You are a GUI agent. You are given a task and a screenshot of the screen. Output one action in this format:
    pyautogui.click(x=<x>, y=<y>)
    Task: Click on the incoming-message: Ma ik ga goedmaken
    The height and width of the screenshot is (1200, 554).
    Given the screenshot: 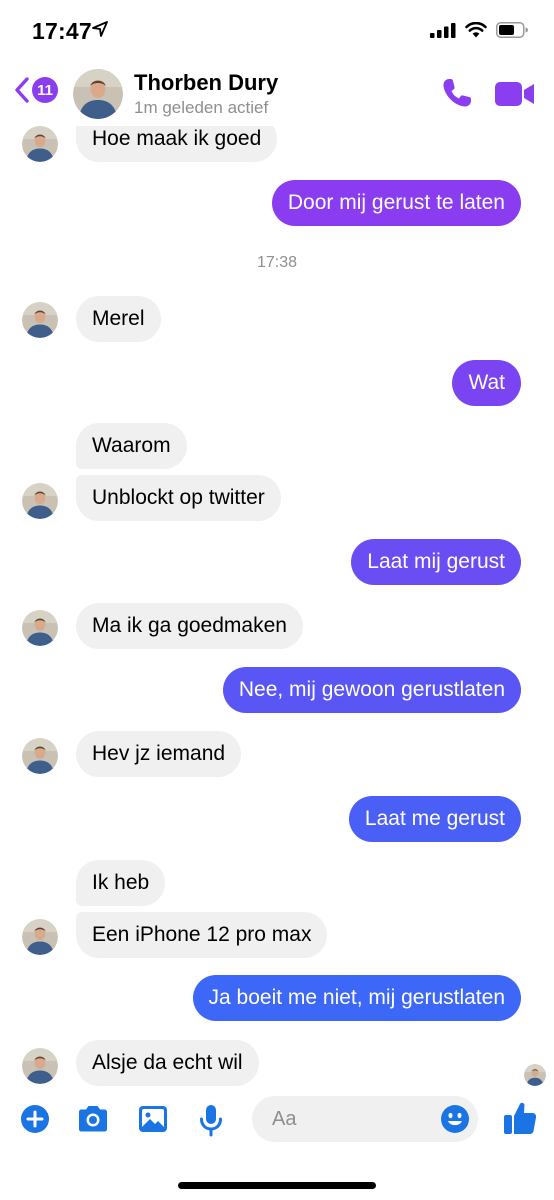 What is the action you would take?
    pyautogui.click(x=189, y=626)
    